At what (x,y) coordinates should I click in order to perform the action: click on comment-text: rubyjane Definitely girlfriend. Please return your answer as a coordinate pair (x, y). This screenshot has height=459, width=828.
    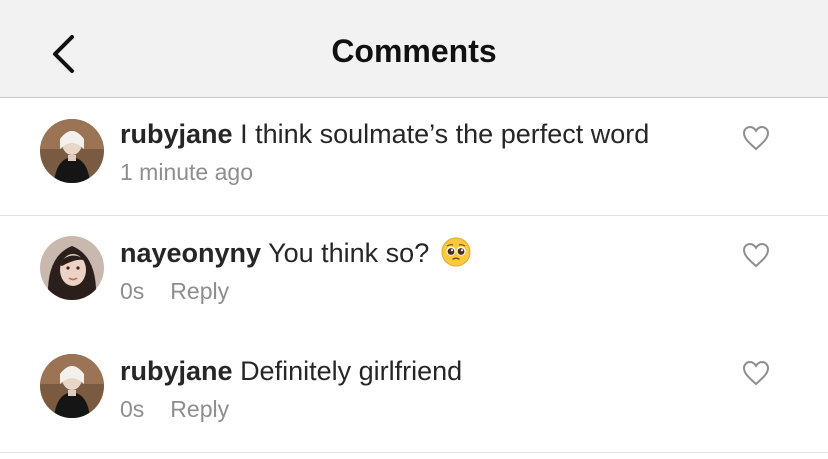
    Looking at the image, I should click on (424, 371).